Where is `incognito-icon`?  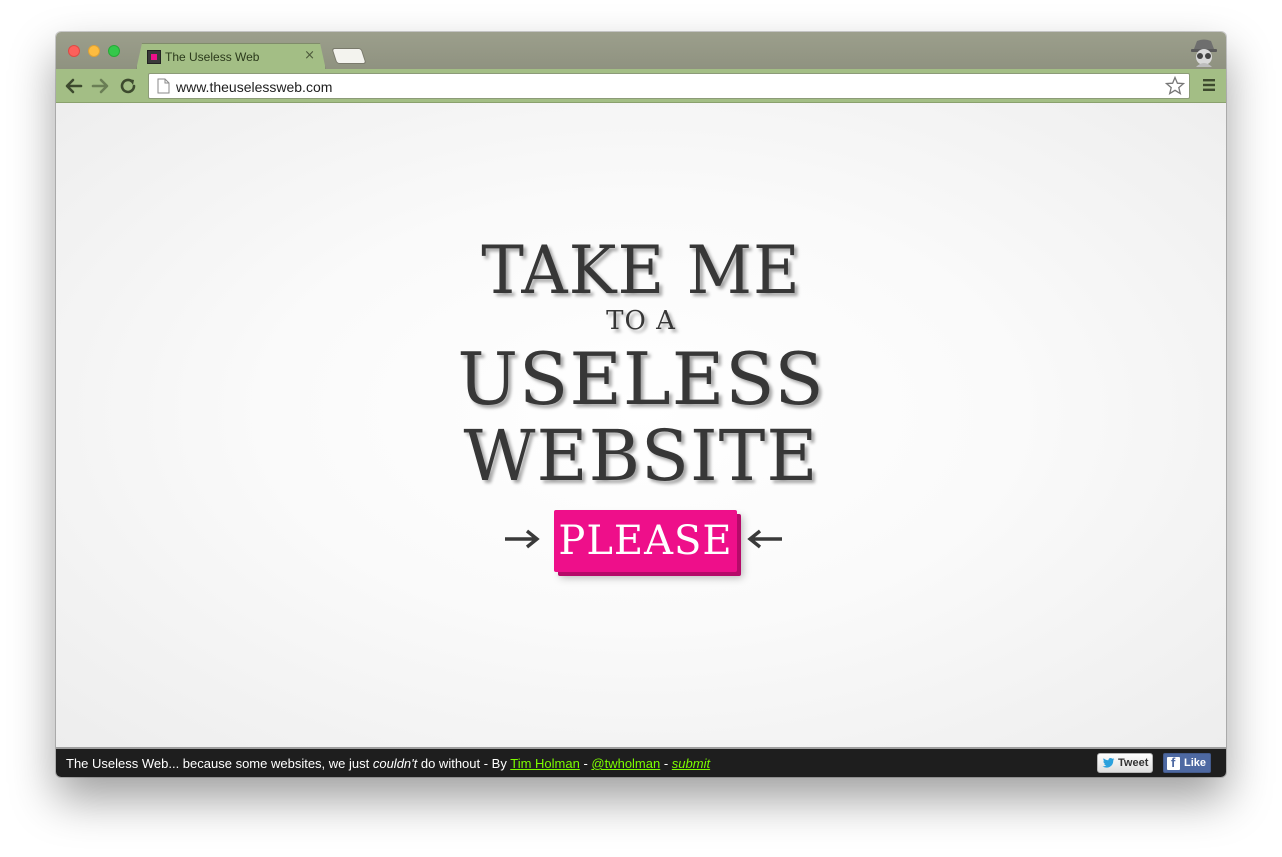 incognito-icon is located at coordinates (1204, 53).